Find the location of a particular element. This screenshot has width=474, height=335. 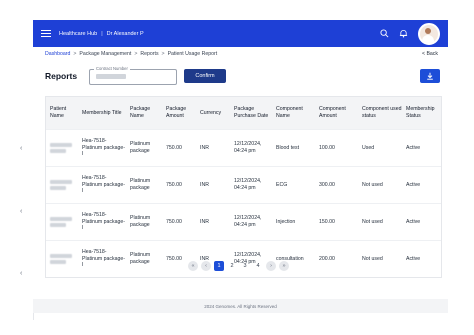

component-name: Injection is located at coordinates (286, 221).